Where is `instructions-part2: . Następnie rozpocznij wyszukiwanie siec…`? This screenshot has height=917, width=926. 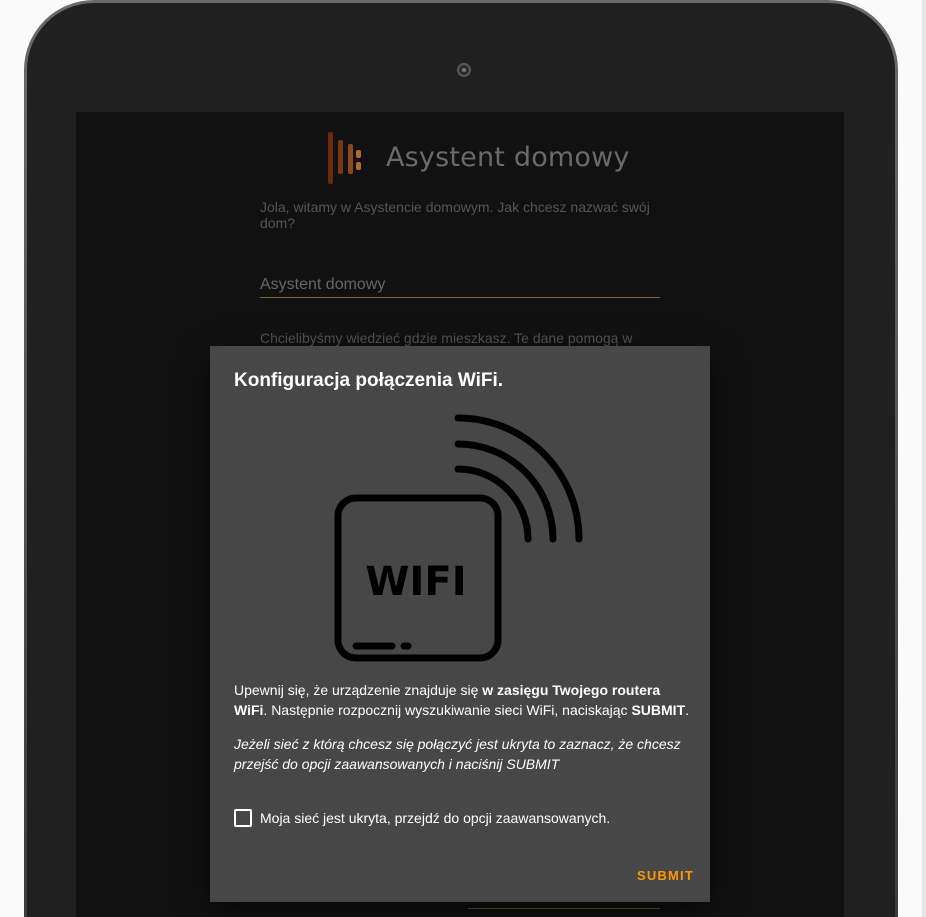
instructions-part2: . Następnie rozpocznij wyszukiwanie siec… is located at coordinates (447, 710).